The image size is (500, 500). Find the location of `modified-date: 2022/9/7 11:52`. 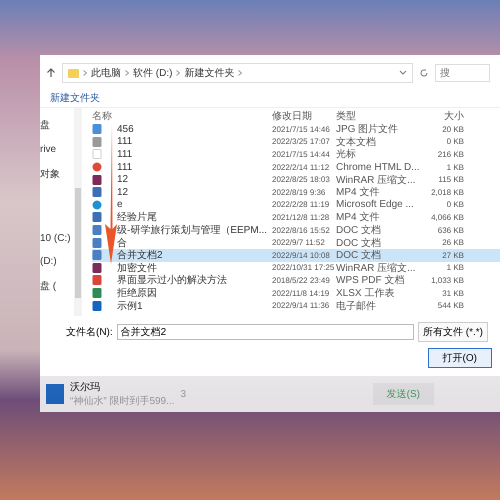

modified-date: 2022/9/7 11:52 is located at coordinates (299, 243).